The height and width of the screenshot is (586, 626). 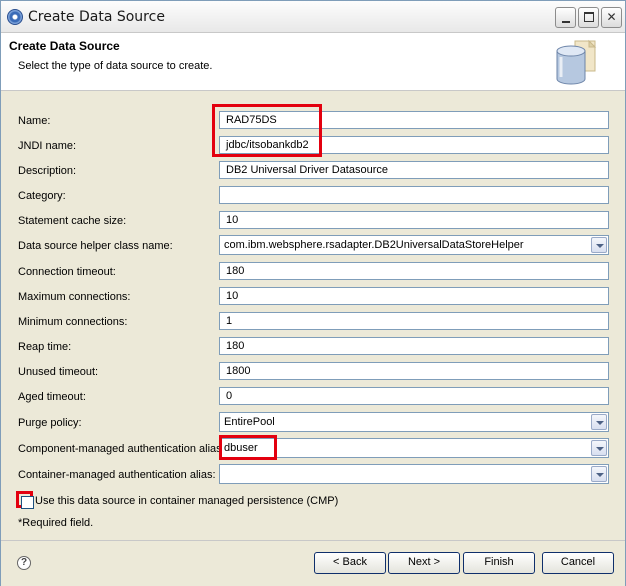 I want to click on auth-alias-highlight, so click(x=248, y=447).